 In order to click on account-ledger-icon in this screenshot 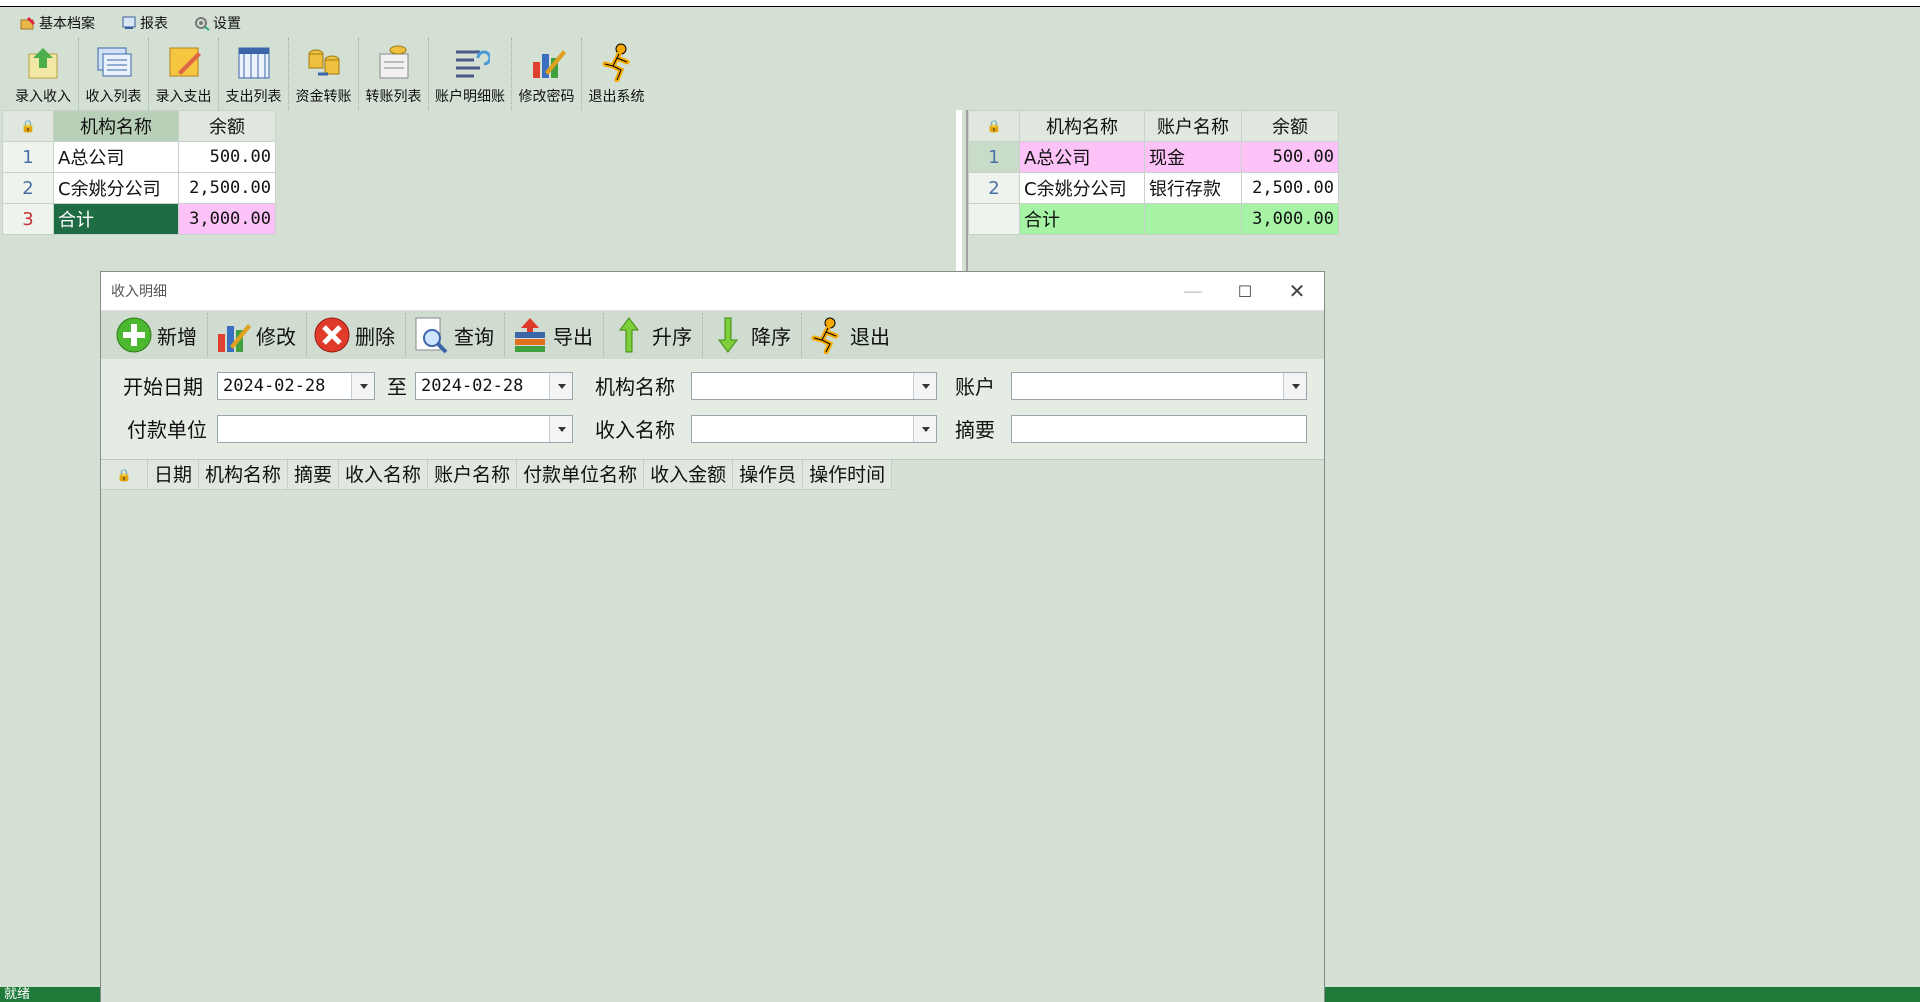, I will do `click(471, 62)`.